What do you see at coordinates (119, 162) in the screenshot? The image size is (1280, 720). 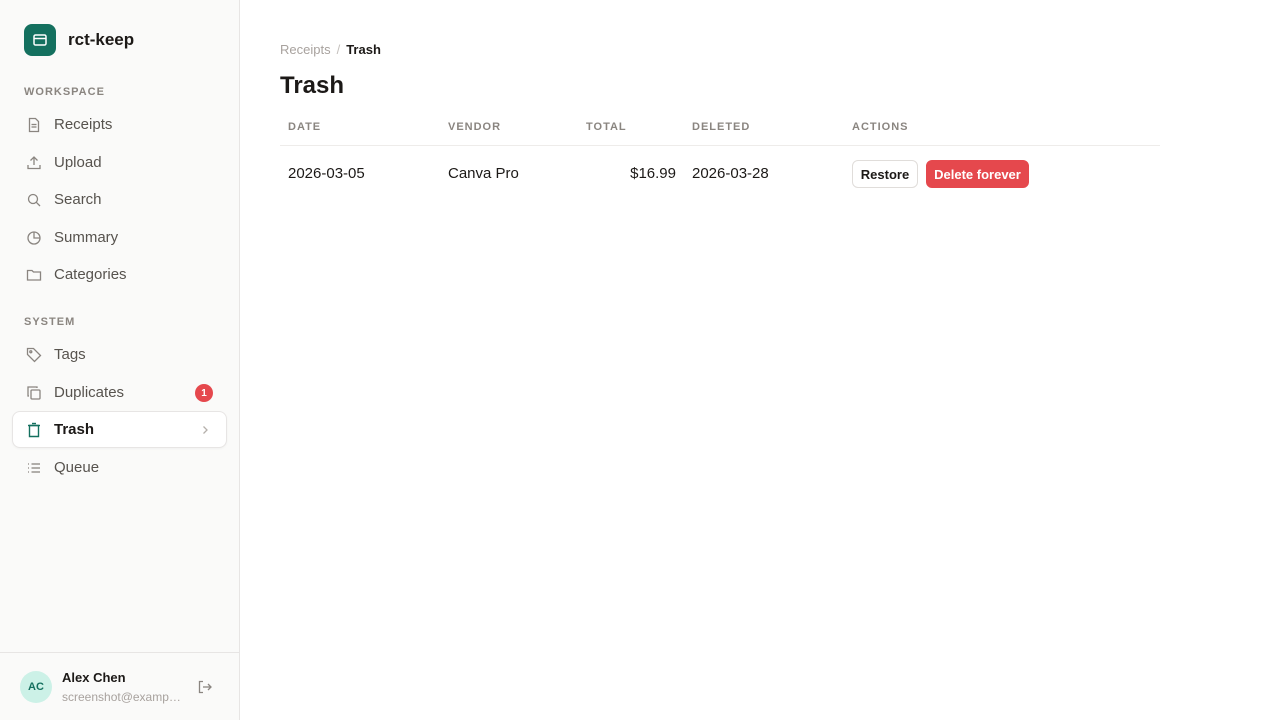 I see `sidebar-item-upload: Upload` at bounding box center [119, 162].